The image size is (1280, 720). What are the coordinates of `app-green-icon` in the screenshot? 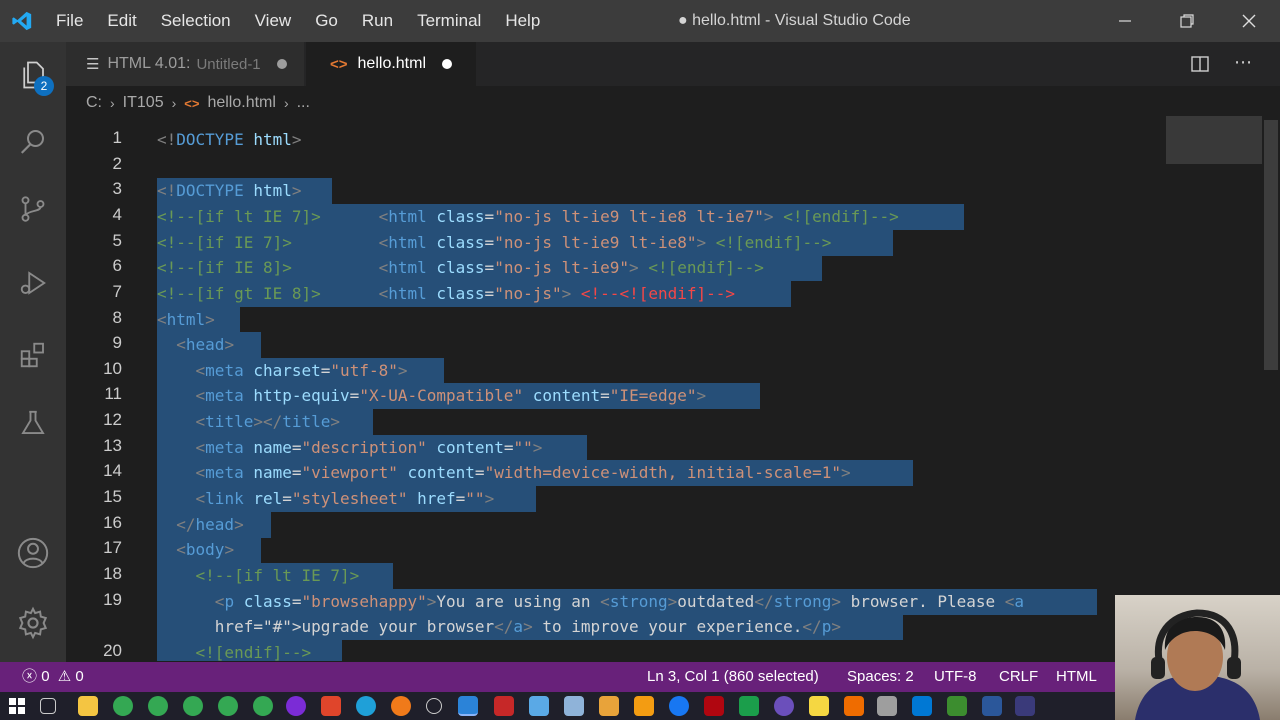 It's located at (957, 706).